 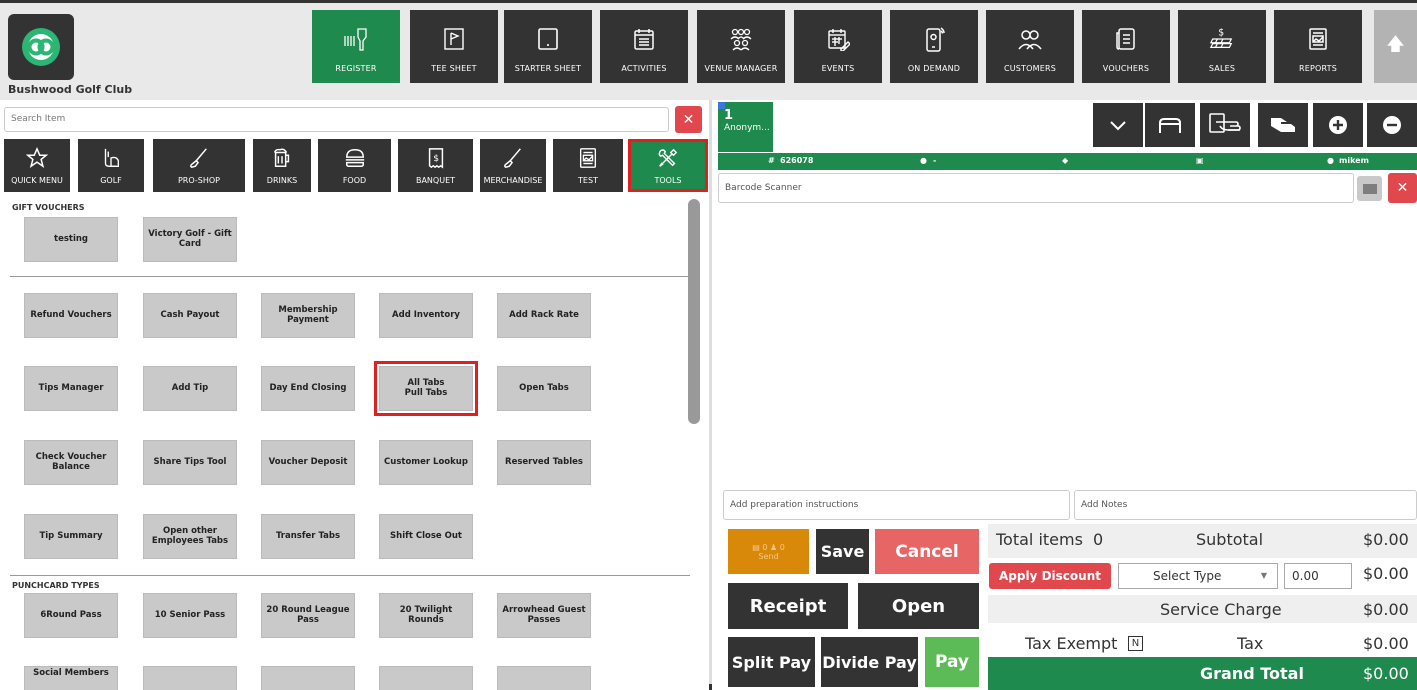 I want to click on search-clear-button: ✕, so click(x=688, y=119).